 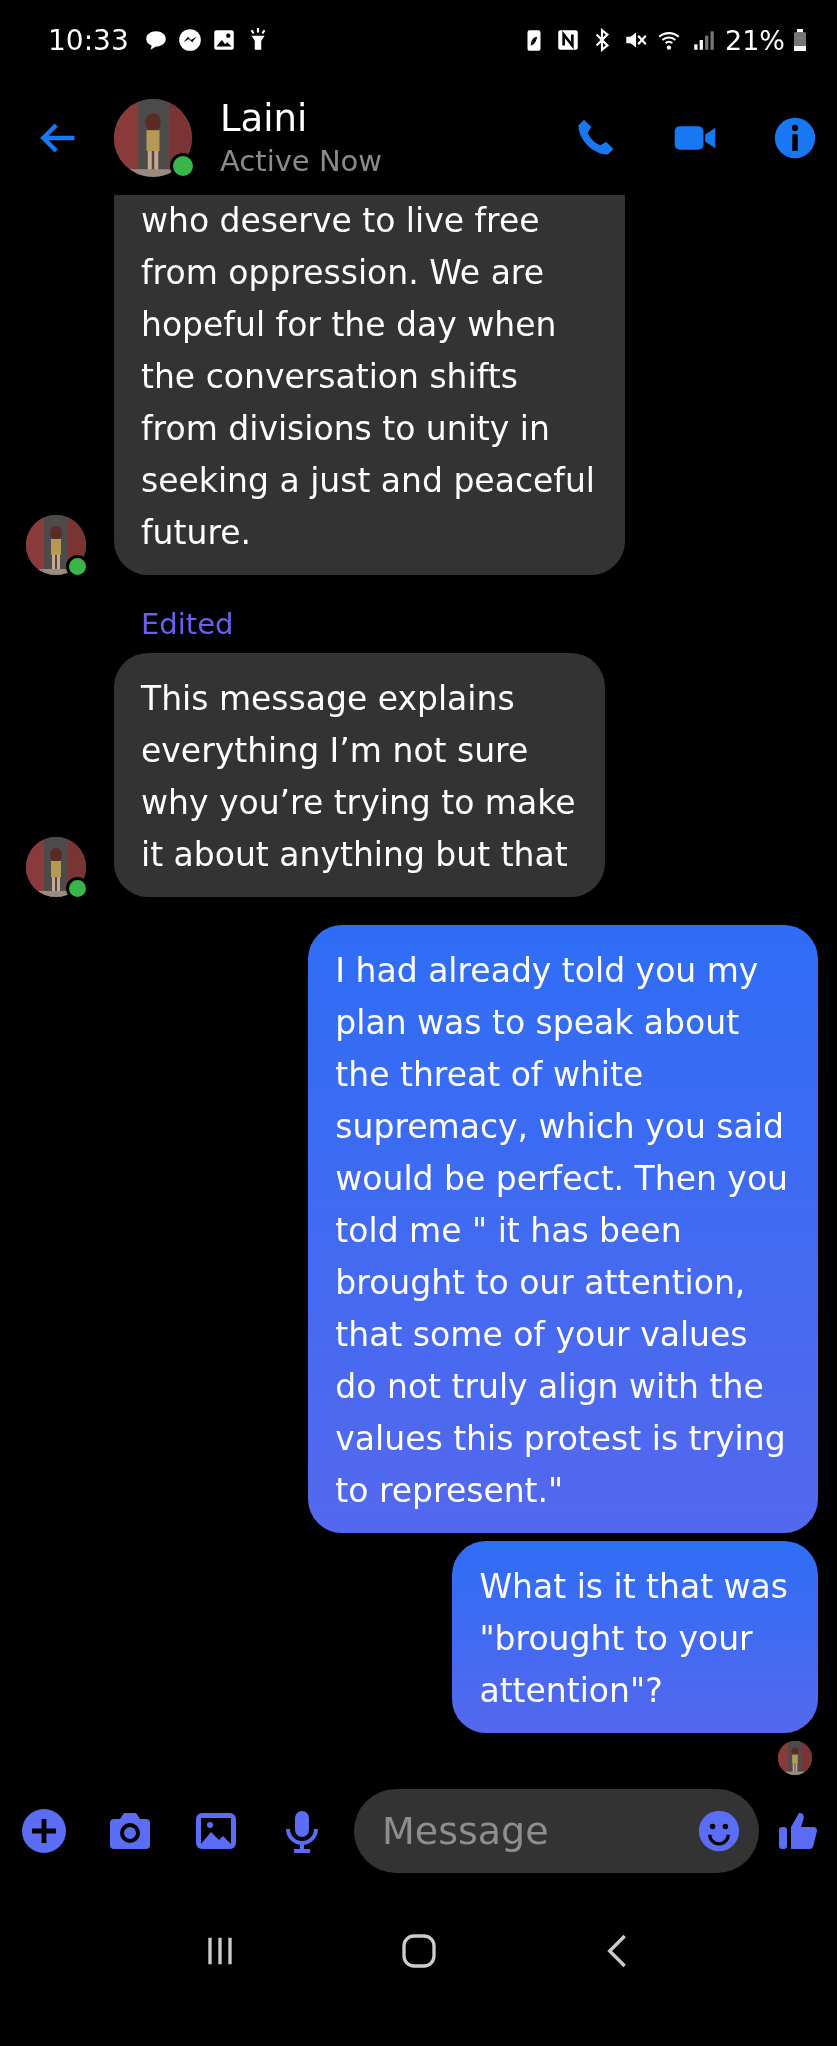 I want to click on emoji-icon, so click(x=719, y=1831).